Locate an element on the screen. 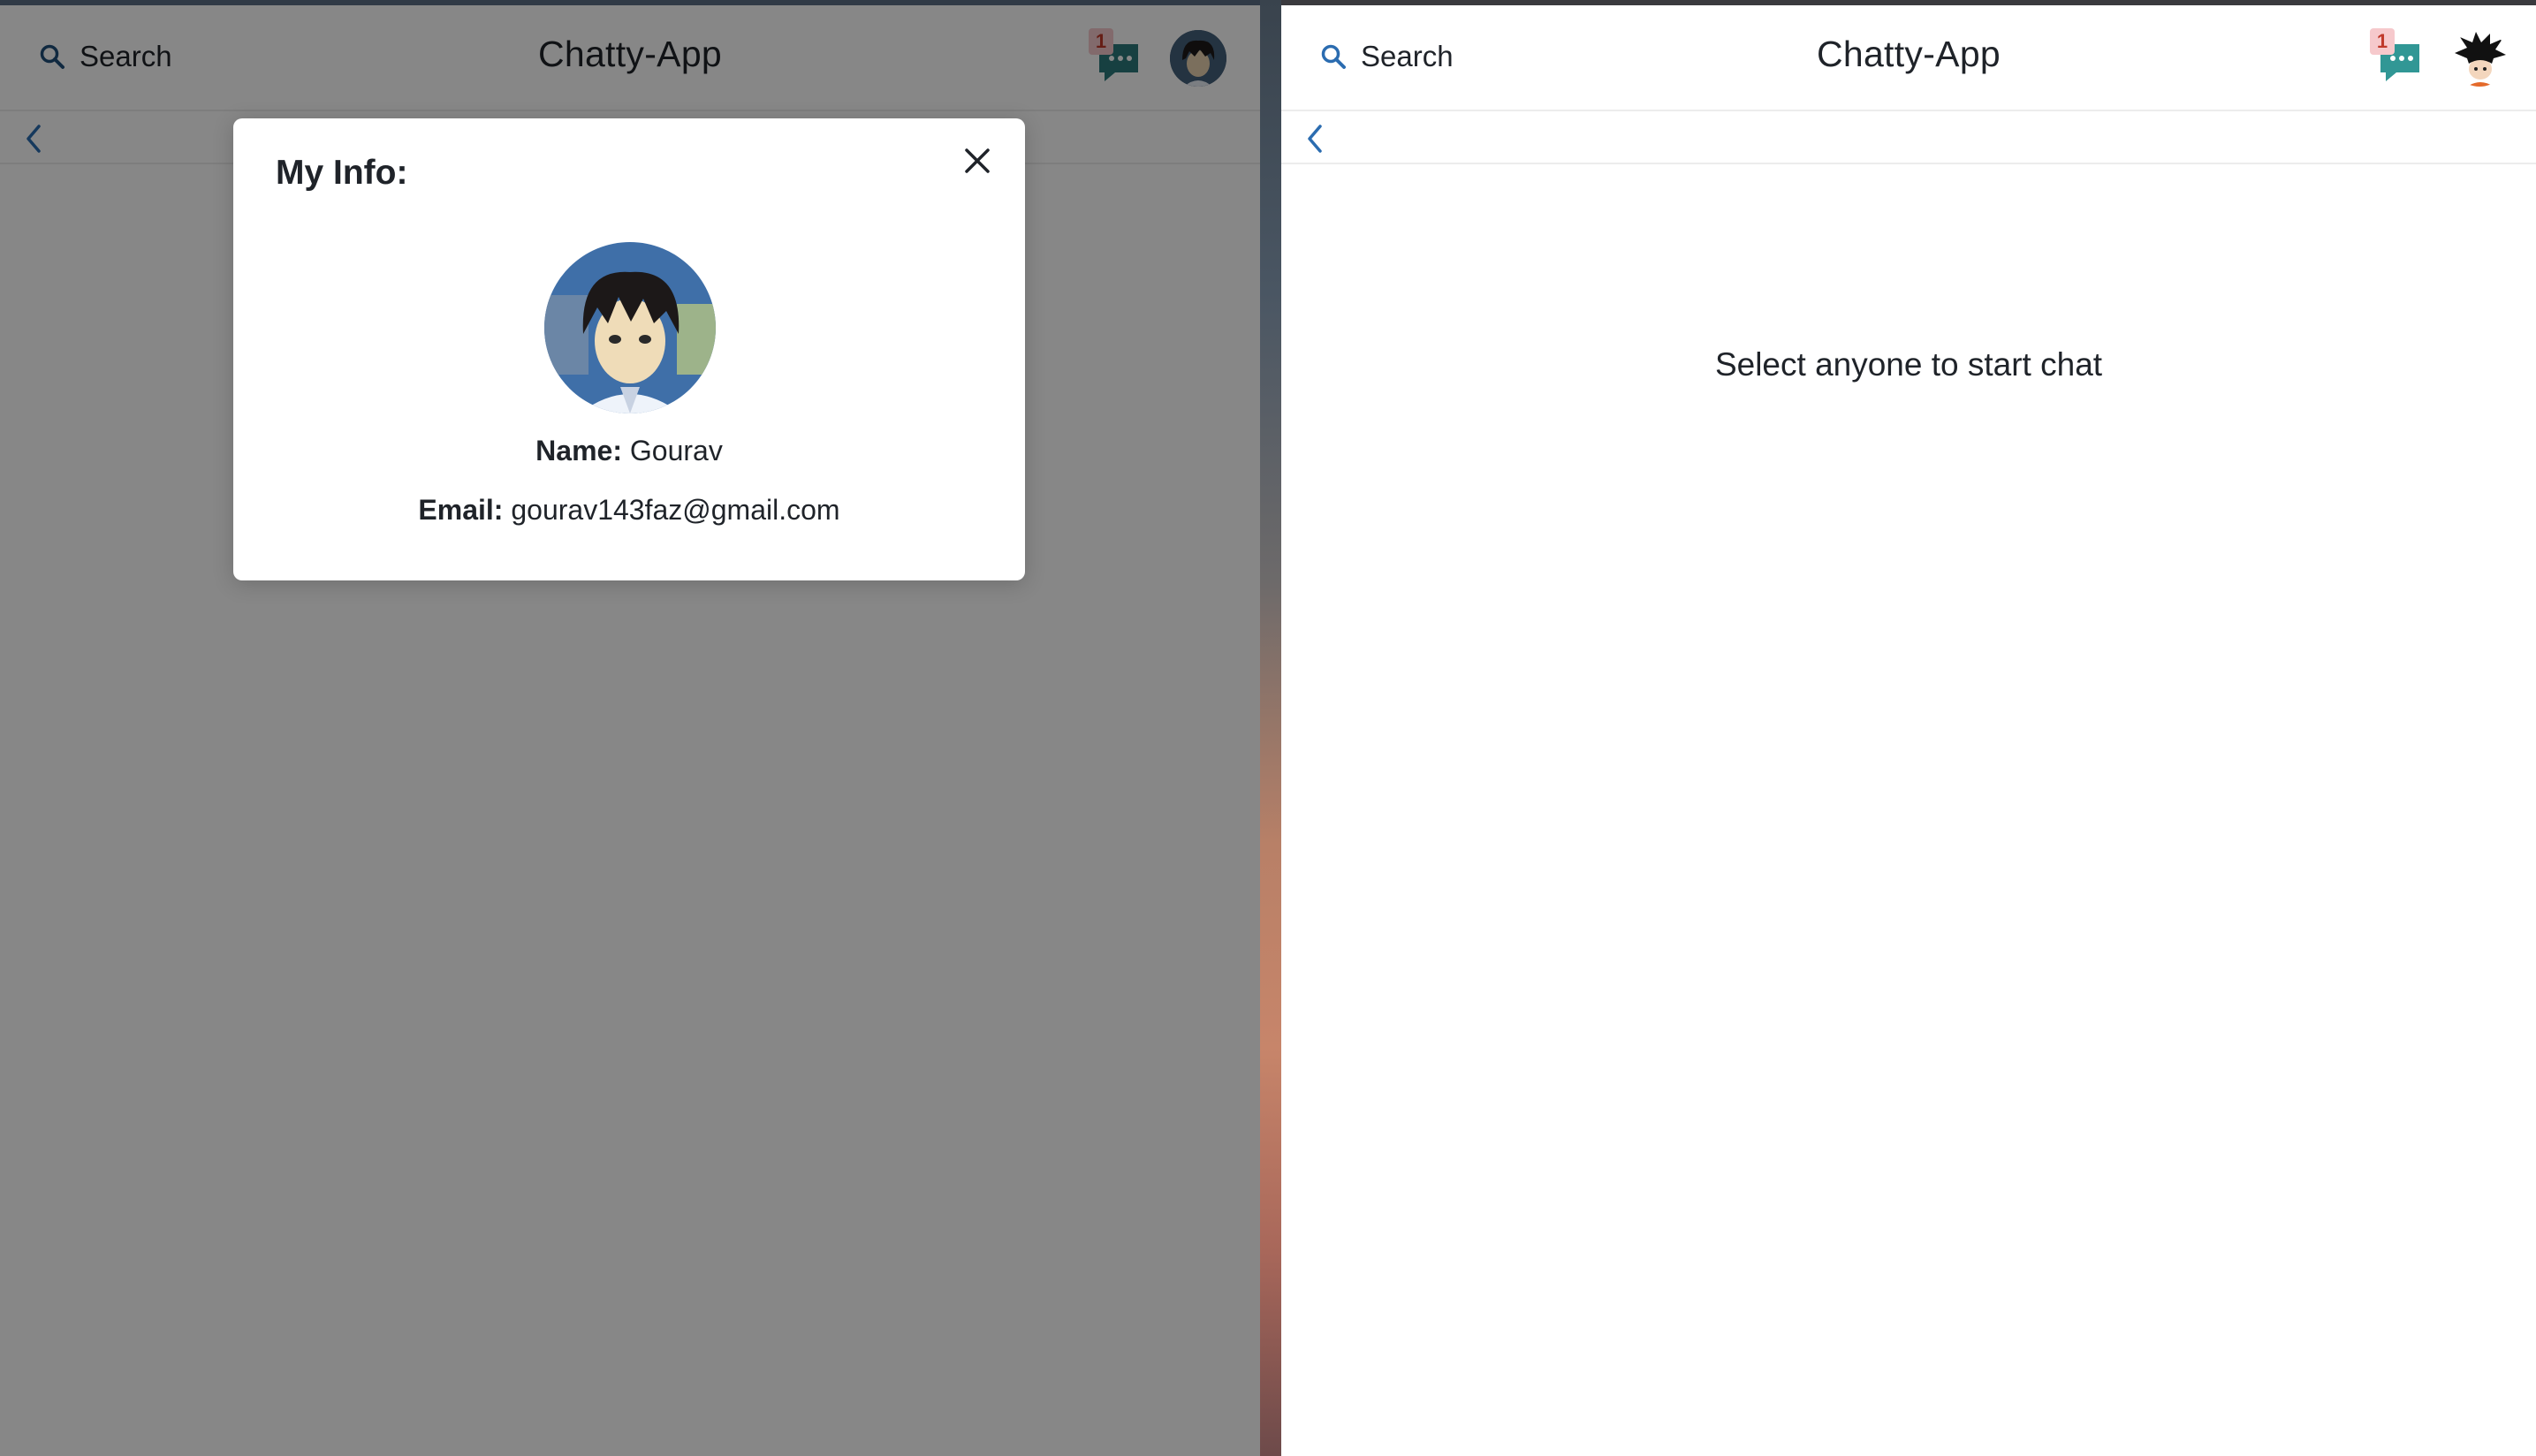 The height and width of the screenshot is (1456, 2536). email-value: gourav143faz@gmail.com is located at coordinates (675, 510).